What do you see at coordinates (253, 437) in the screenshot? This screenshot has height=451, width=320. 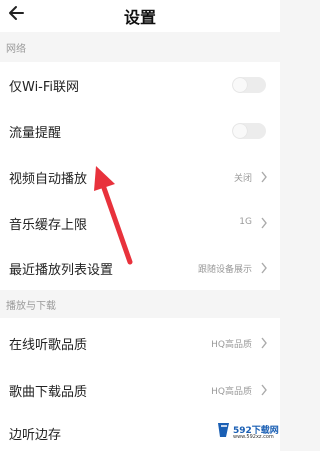 I see `watermark-url: www.592xz.com` at bounding box center [253, 437].